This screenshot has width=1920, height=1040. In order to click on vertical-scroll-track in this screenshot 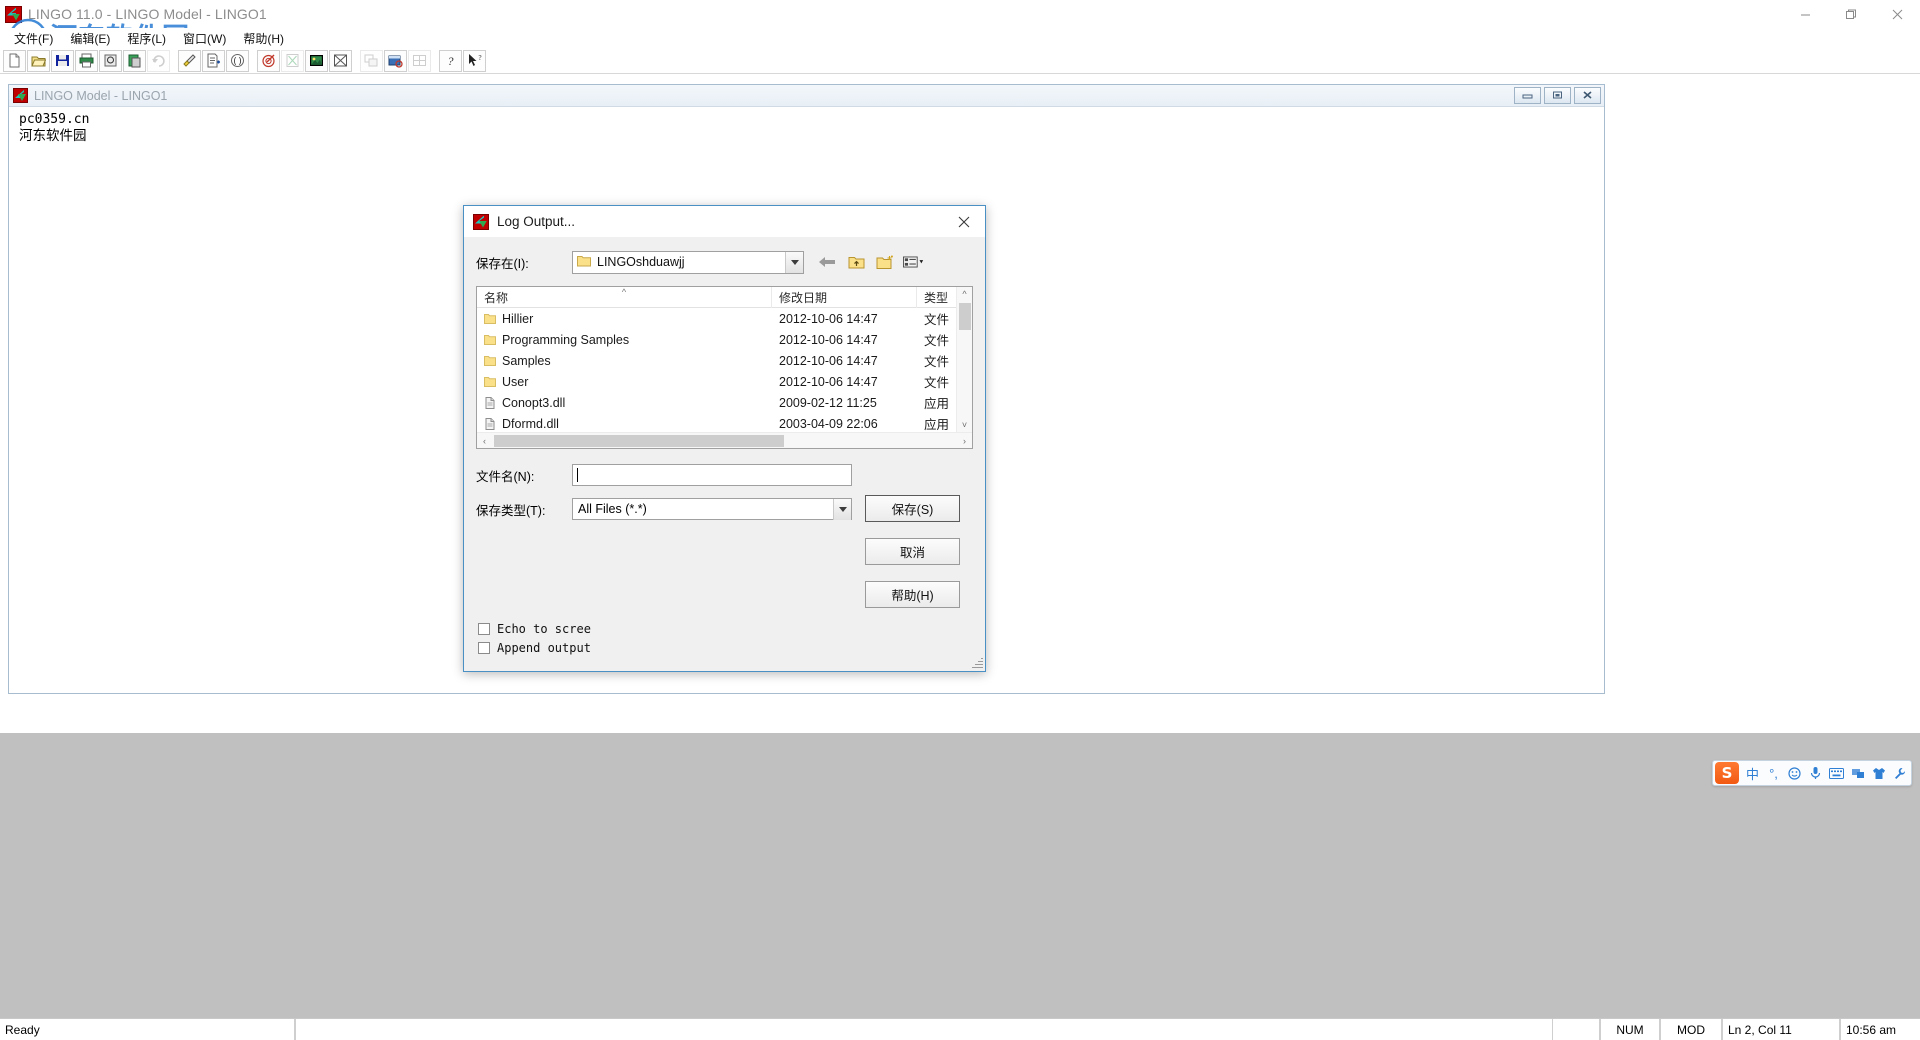, I will do `click(965, 359)`.